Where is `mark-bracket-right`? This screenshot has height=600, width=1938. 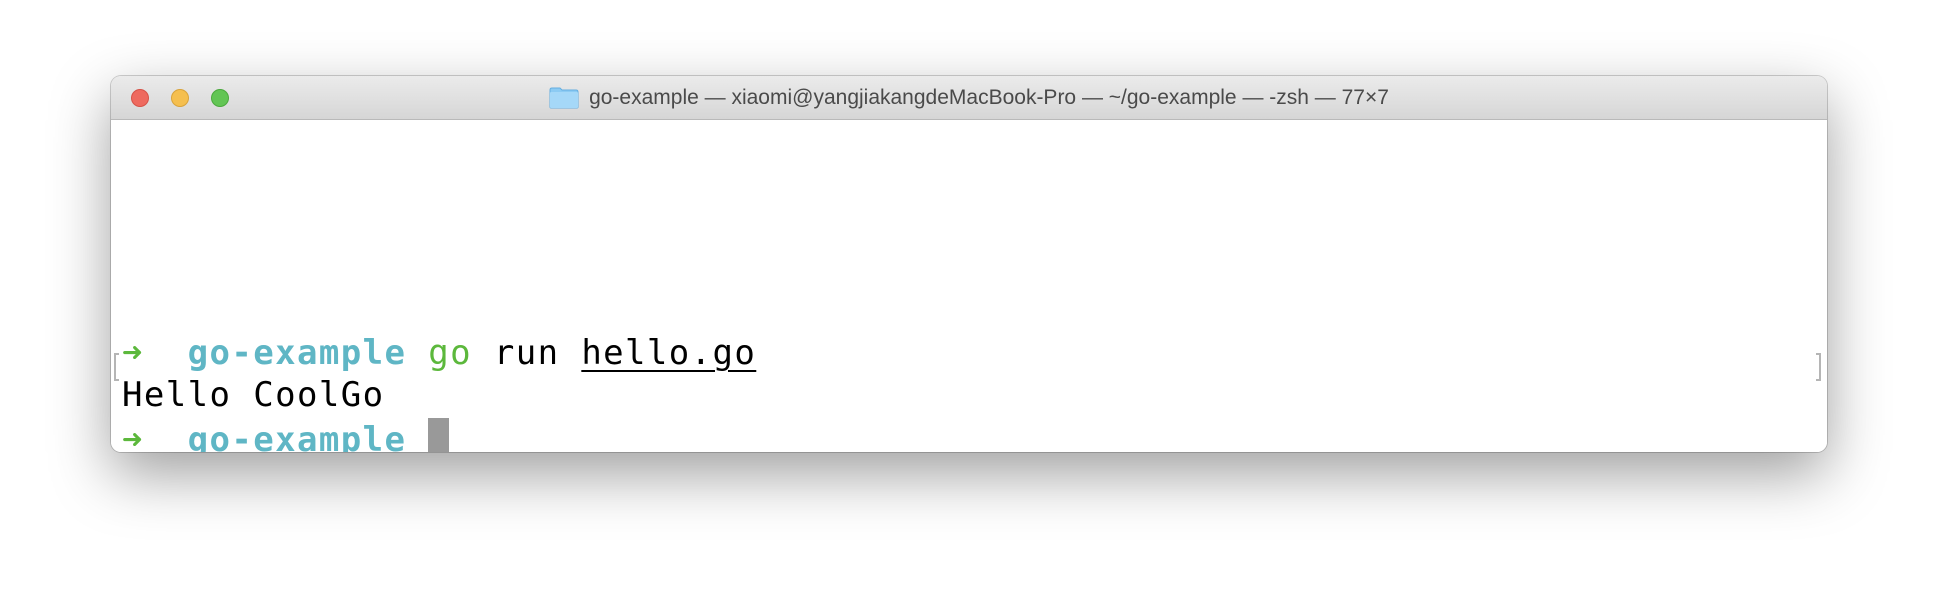 mark-bracket-right is located at coordinates (1818, 367).